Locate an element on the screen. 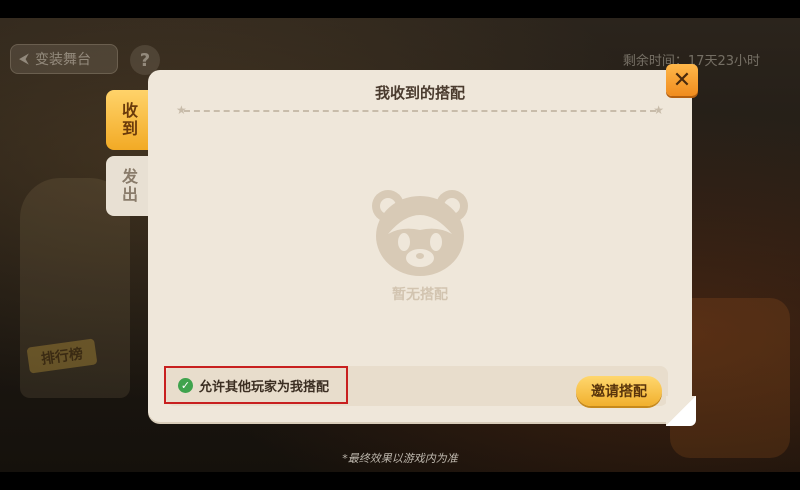  checkmark-icon: ✓ is located at coordinates (185, 385).